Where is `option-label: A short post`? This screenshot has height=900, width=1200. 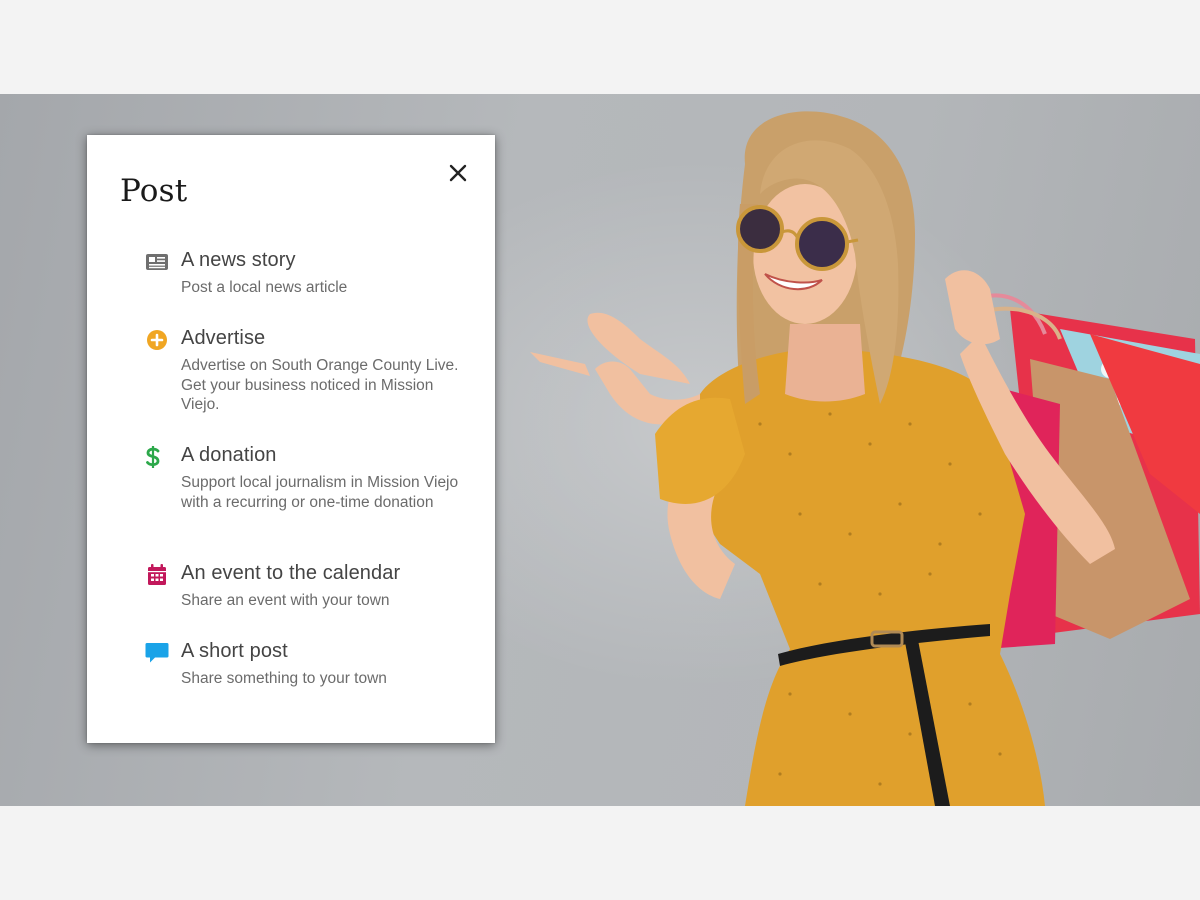
option-label: A short post is located at coordinates (234, 651).